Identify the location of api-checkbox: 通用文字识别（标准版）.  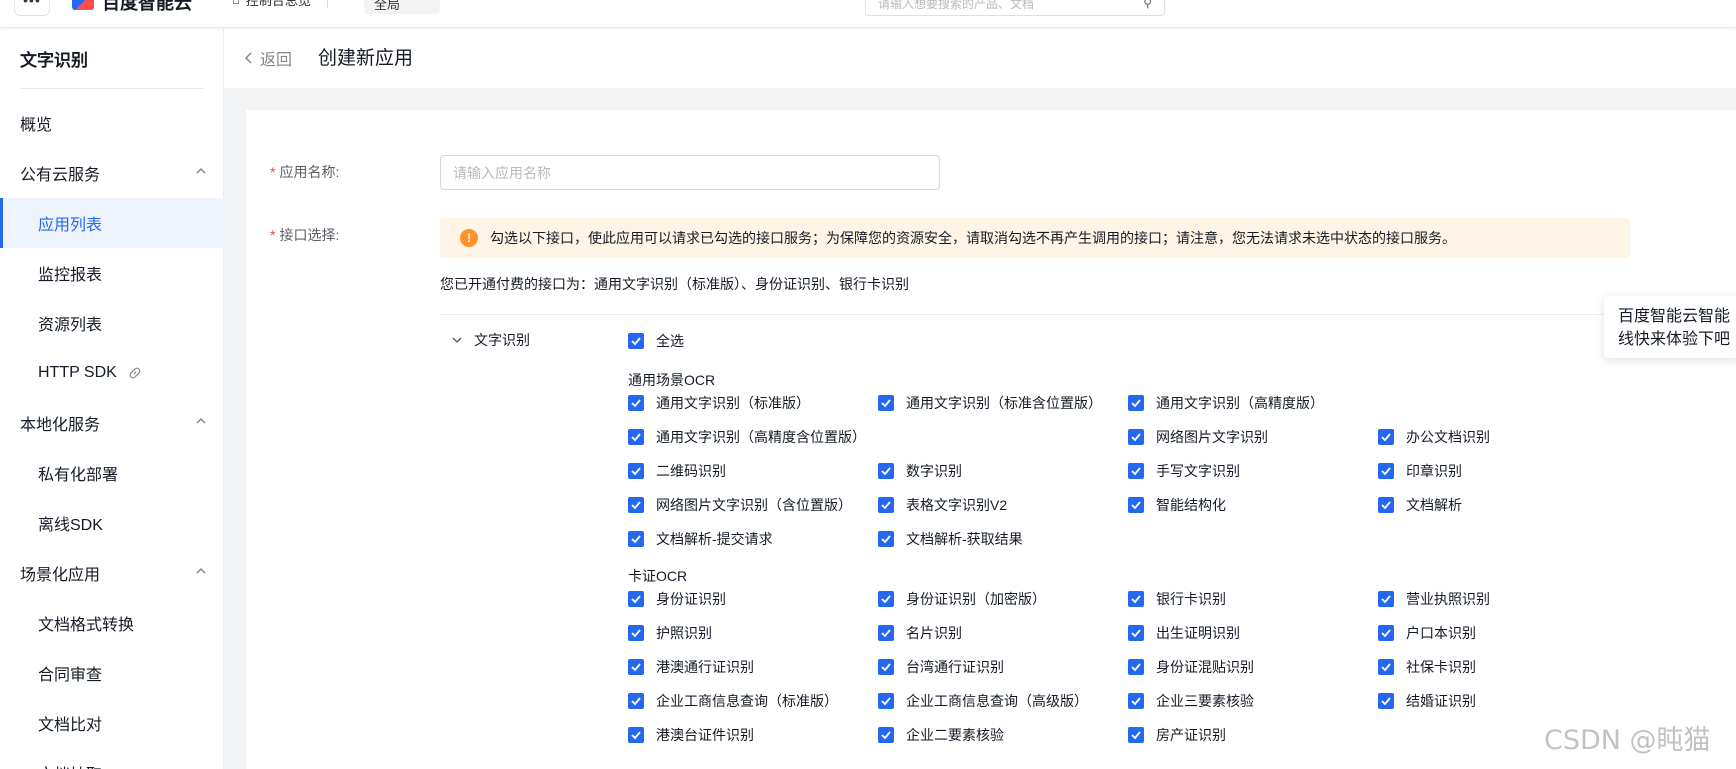
(719, 403).